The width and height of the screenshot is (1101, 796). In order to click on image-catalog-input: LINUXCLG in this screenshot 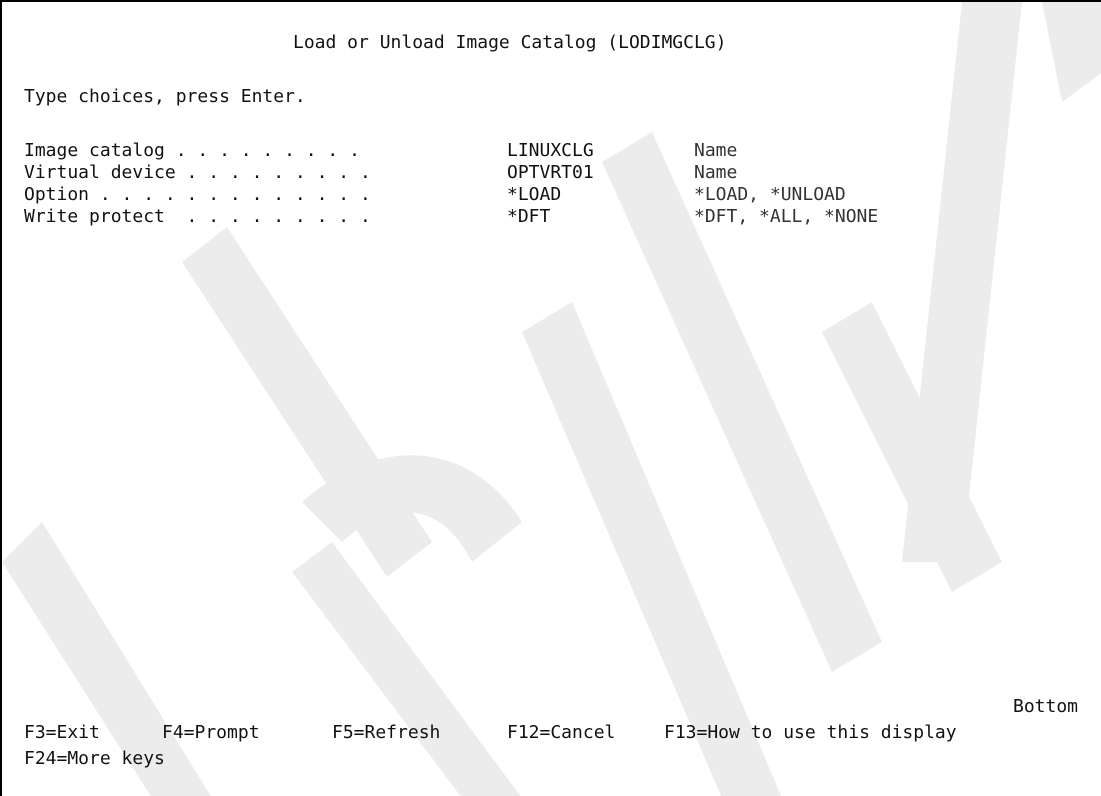, I will do `click(550, 151)`.